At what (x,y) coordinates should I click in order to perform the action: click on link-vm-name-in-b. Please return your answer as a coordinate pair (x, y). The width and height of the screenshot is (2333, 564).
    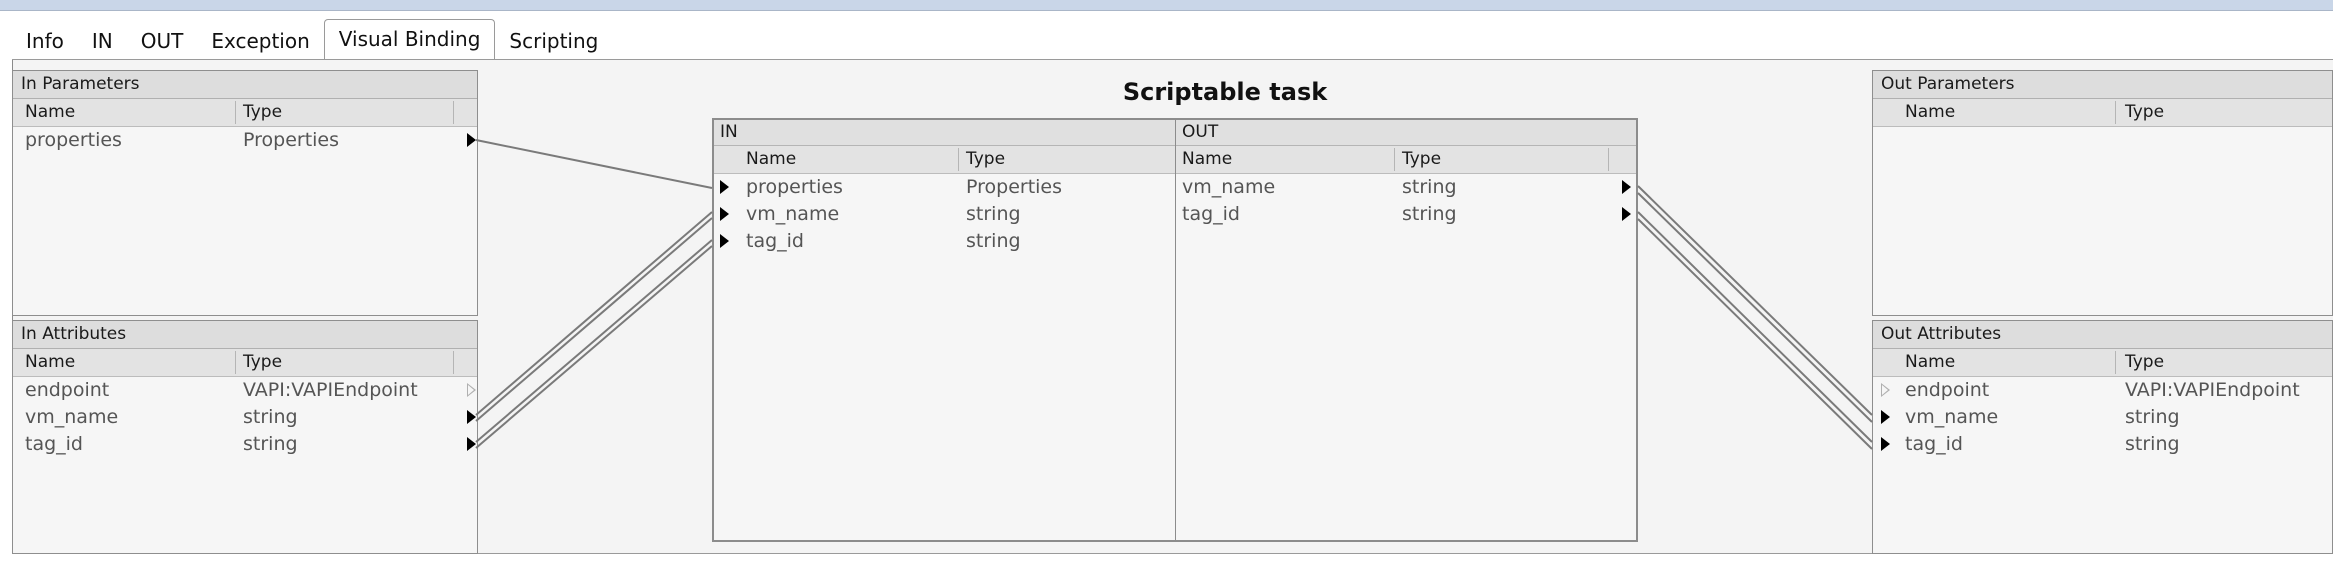
    Looking at the image, I should click on (594, 319).